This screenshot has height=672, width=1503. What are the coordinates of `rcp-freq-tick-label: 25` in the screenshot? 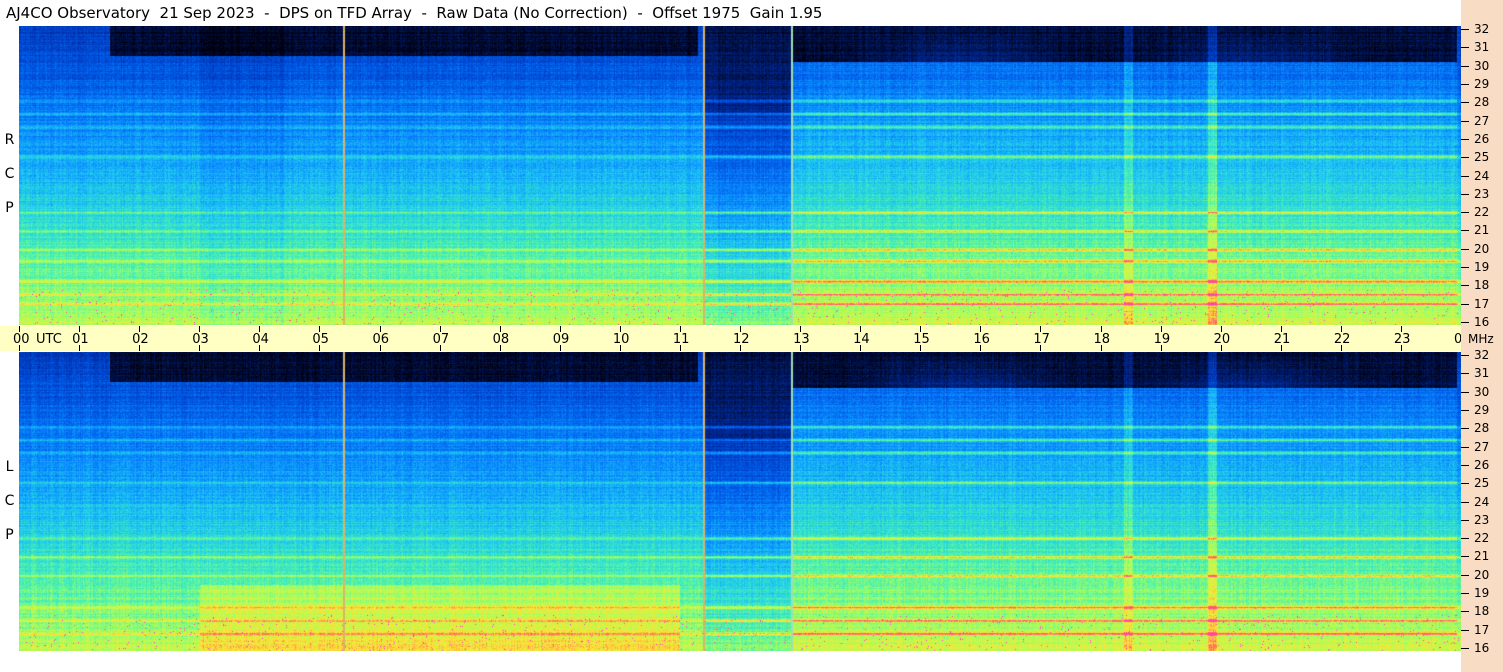 It's located at (1482, 157).